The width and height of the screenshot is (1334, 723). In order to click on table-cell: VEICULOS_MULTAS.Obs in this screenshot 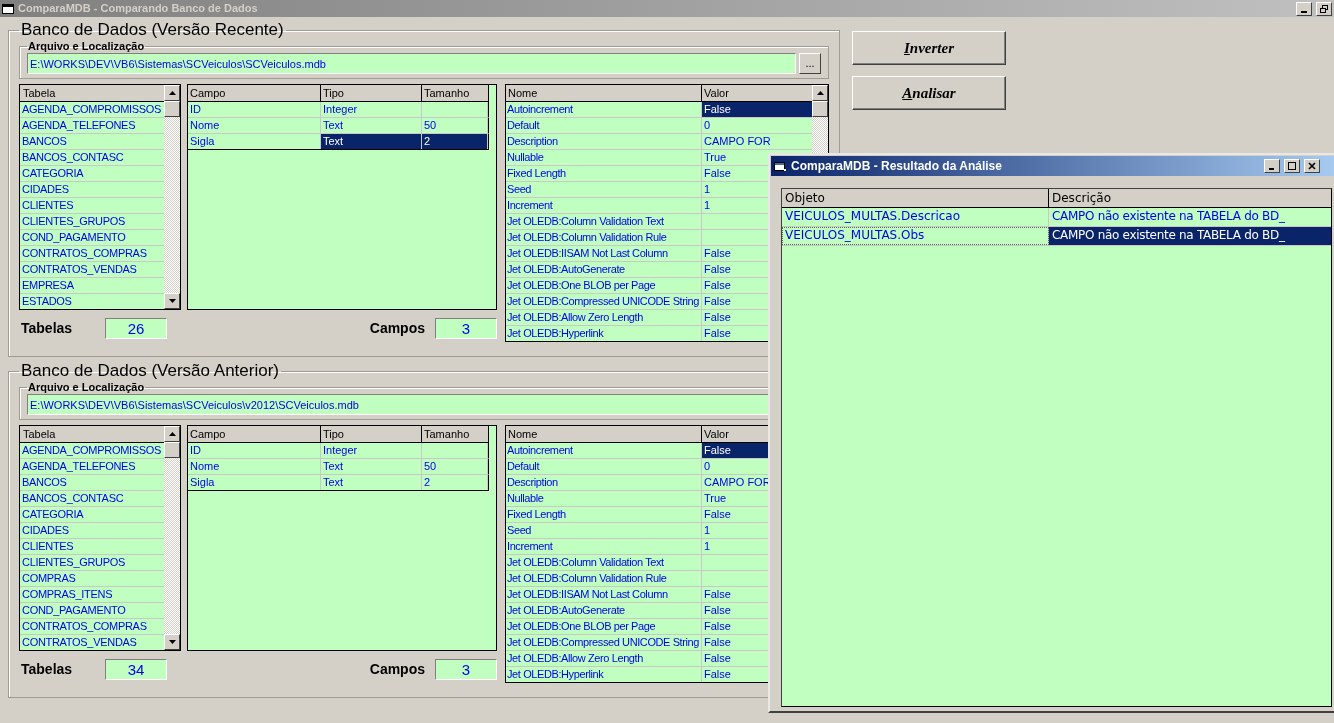, I will do `click(915, 236)`.